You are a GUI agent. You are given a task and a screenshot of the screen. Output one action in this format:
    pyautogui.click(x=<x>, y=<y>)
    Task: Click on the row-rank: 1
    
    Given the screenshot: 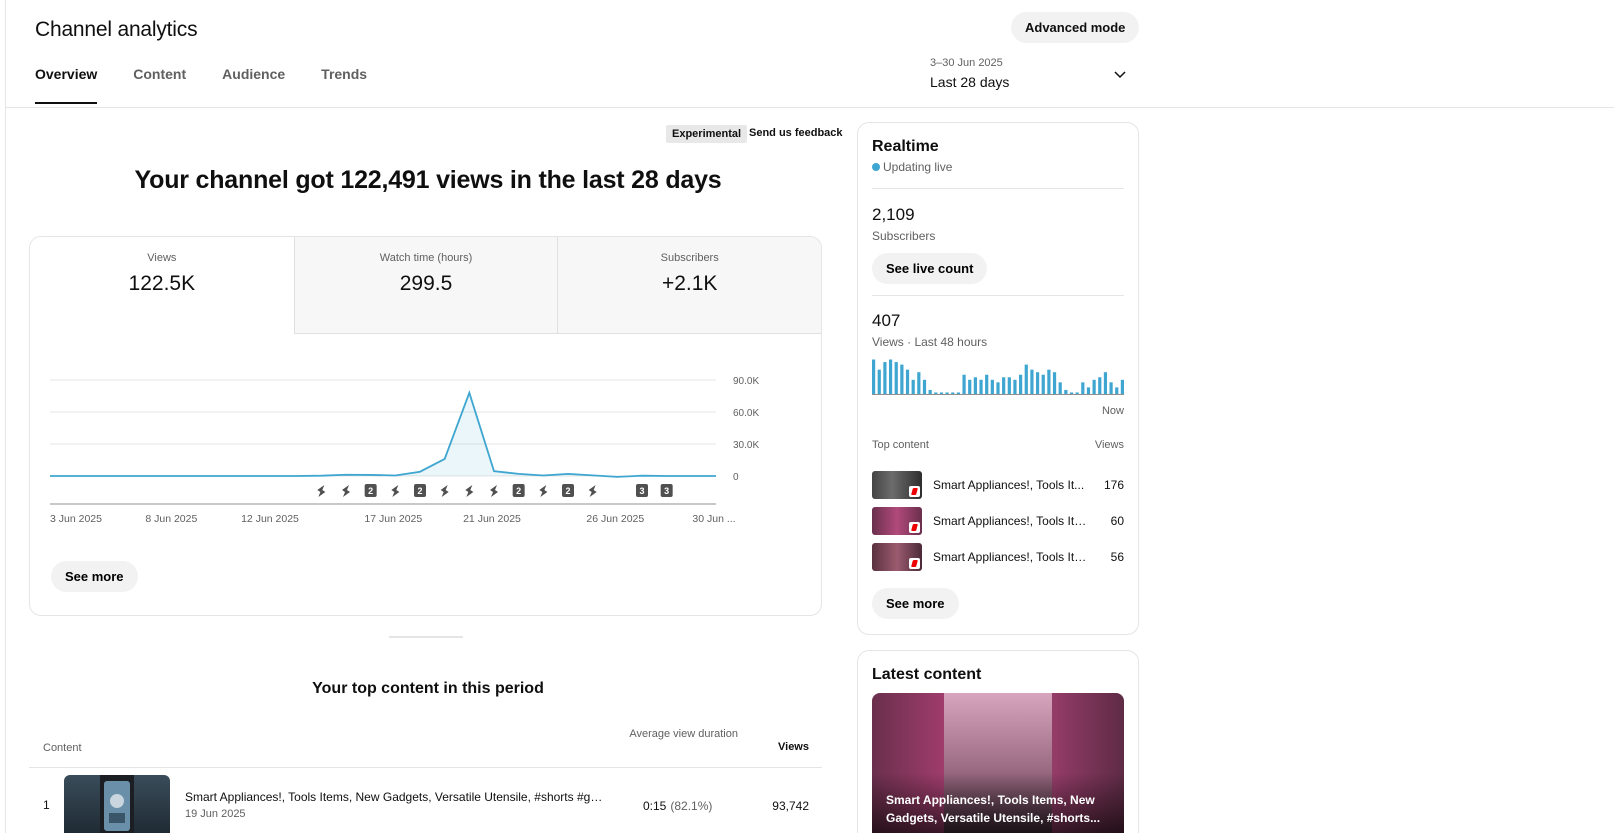 What is the action you would take?
    pyautogui.click(x=46, y=805)
    